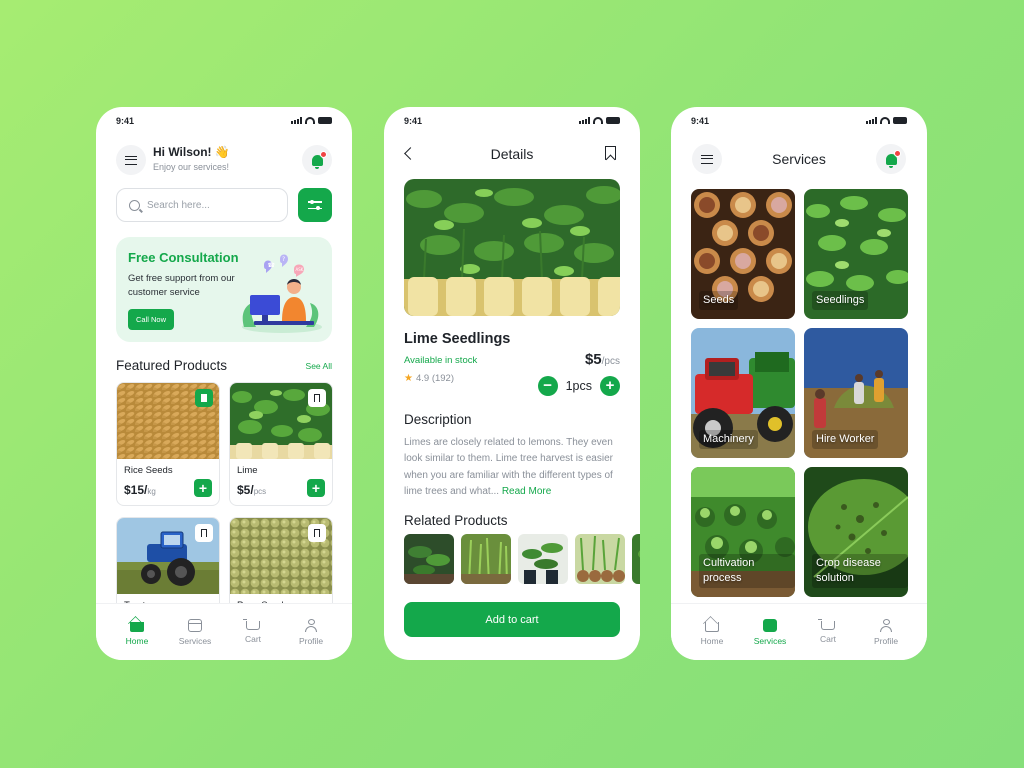  Describe the element at coordinates (700, 121) in the screenshot. I see `status-time: 9:41` at that location.